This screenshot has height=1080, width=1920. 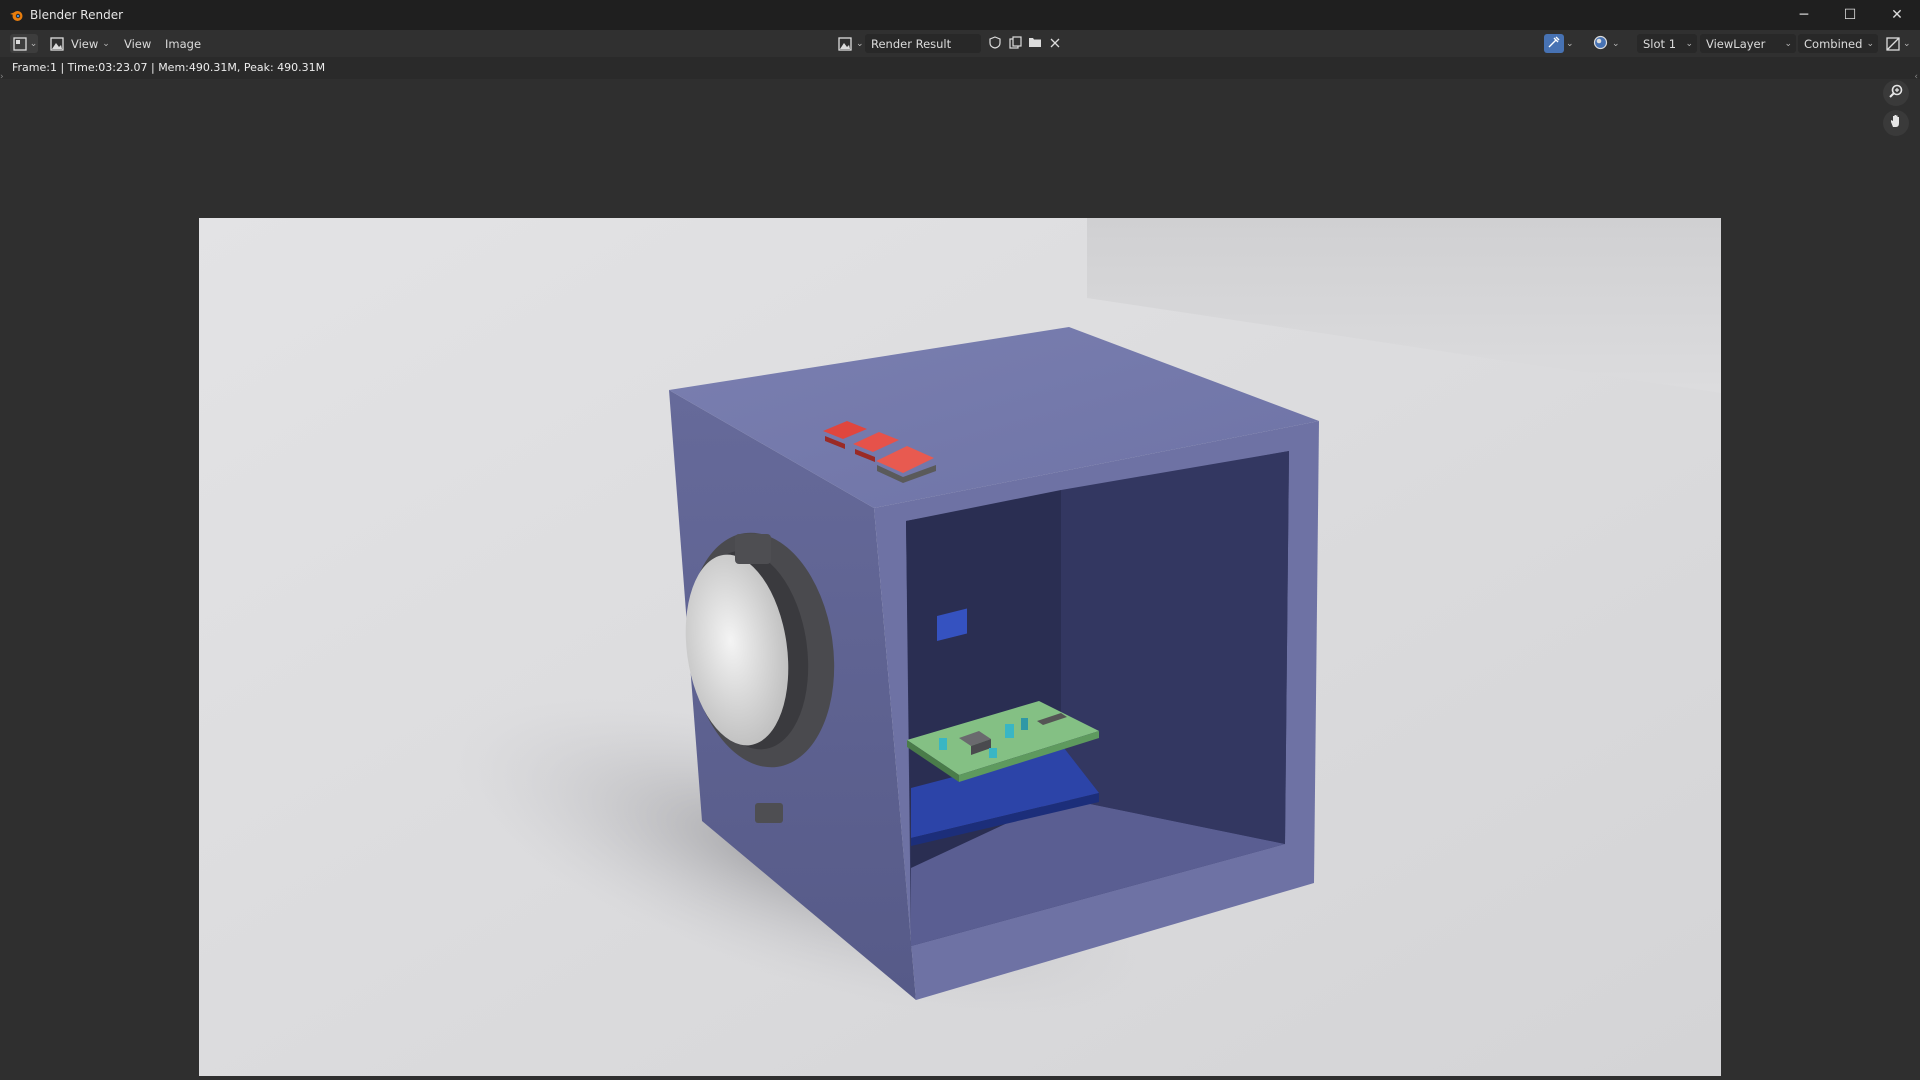 I want to click on display-view-dropdown: ⌄, so click(x=1898, y=43).